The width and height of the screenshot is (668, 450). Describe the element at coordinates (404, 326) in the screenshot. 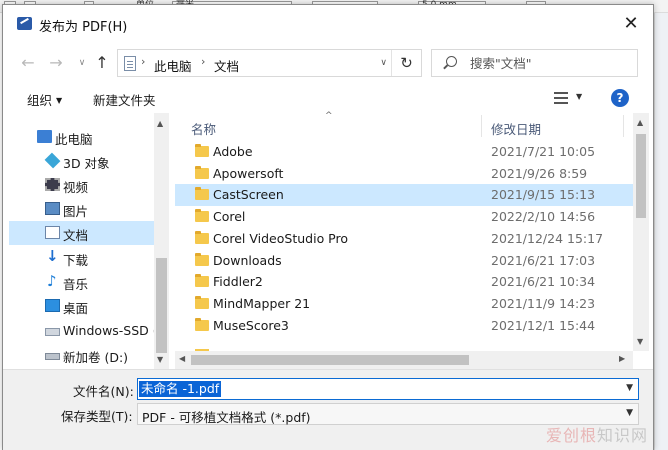

I see `file-row: MuseScore3 2021/12/1 15:44` at that location.